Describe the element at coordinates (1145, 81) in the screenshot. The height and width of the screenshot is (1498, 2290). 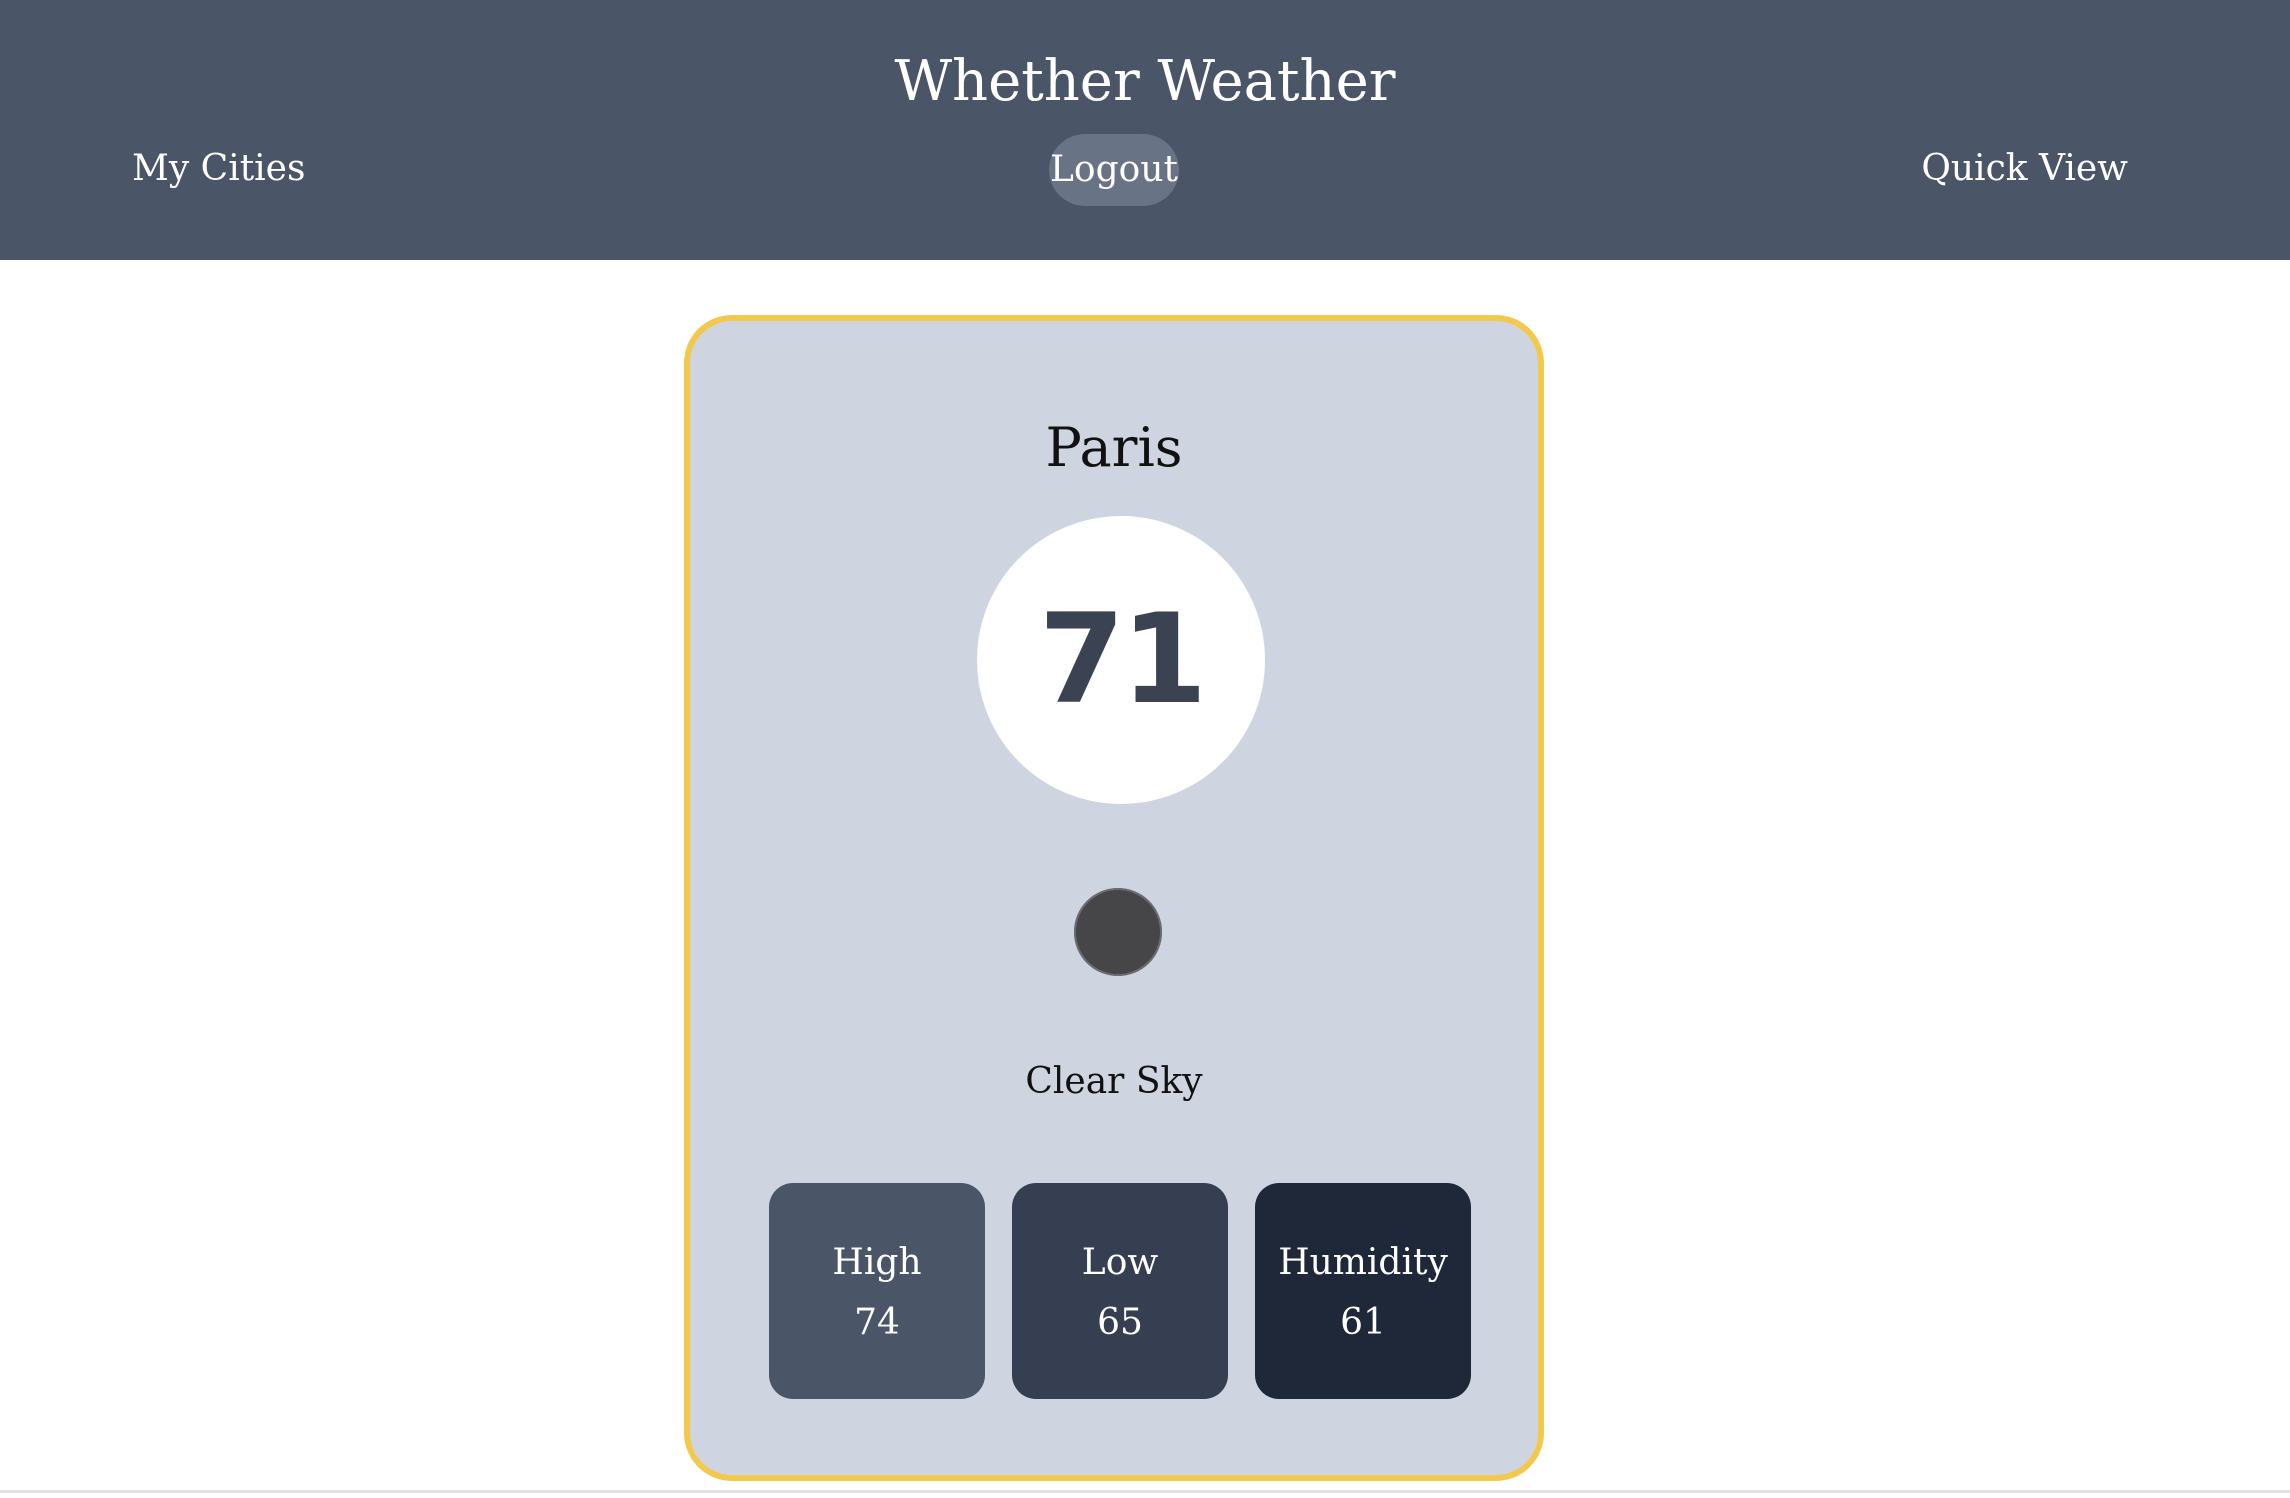
I see `app-title: Whether Weather` at that location.